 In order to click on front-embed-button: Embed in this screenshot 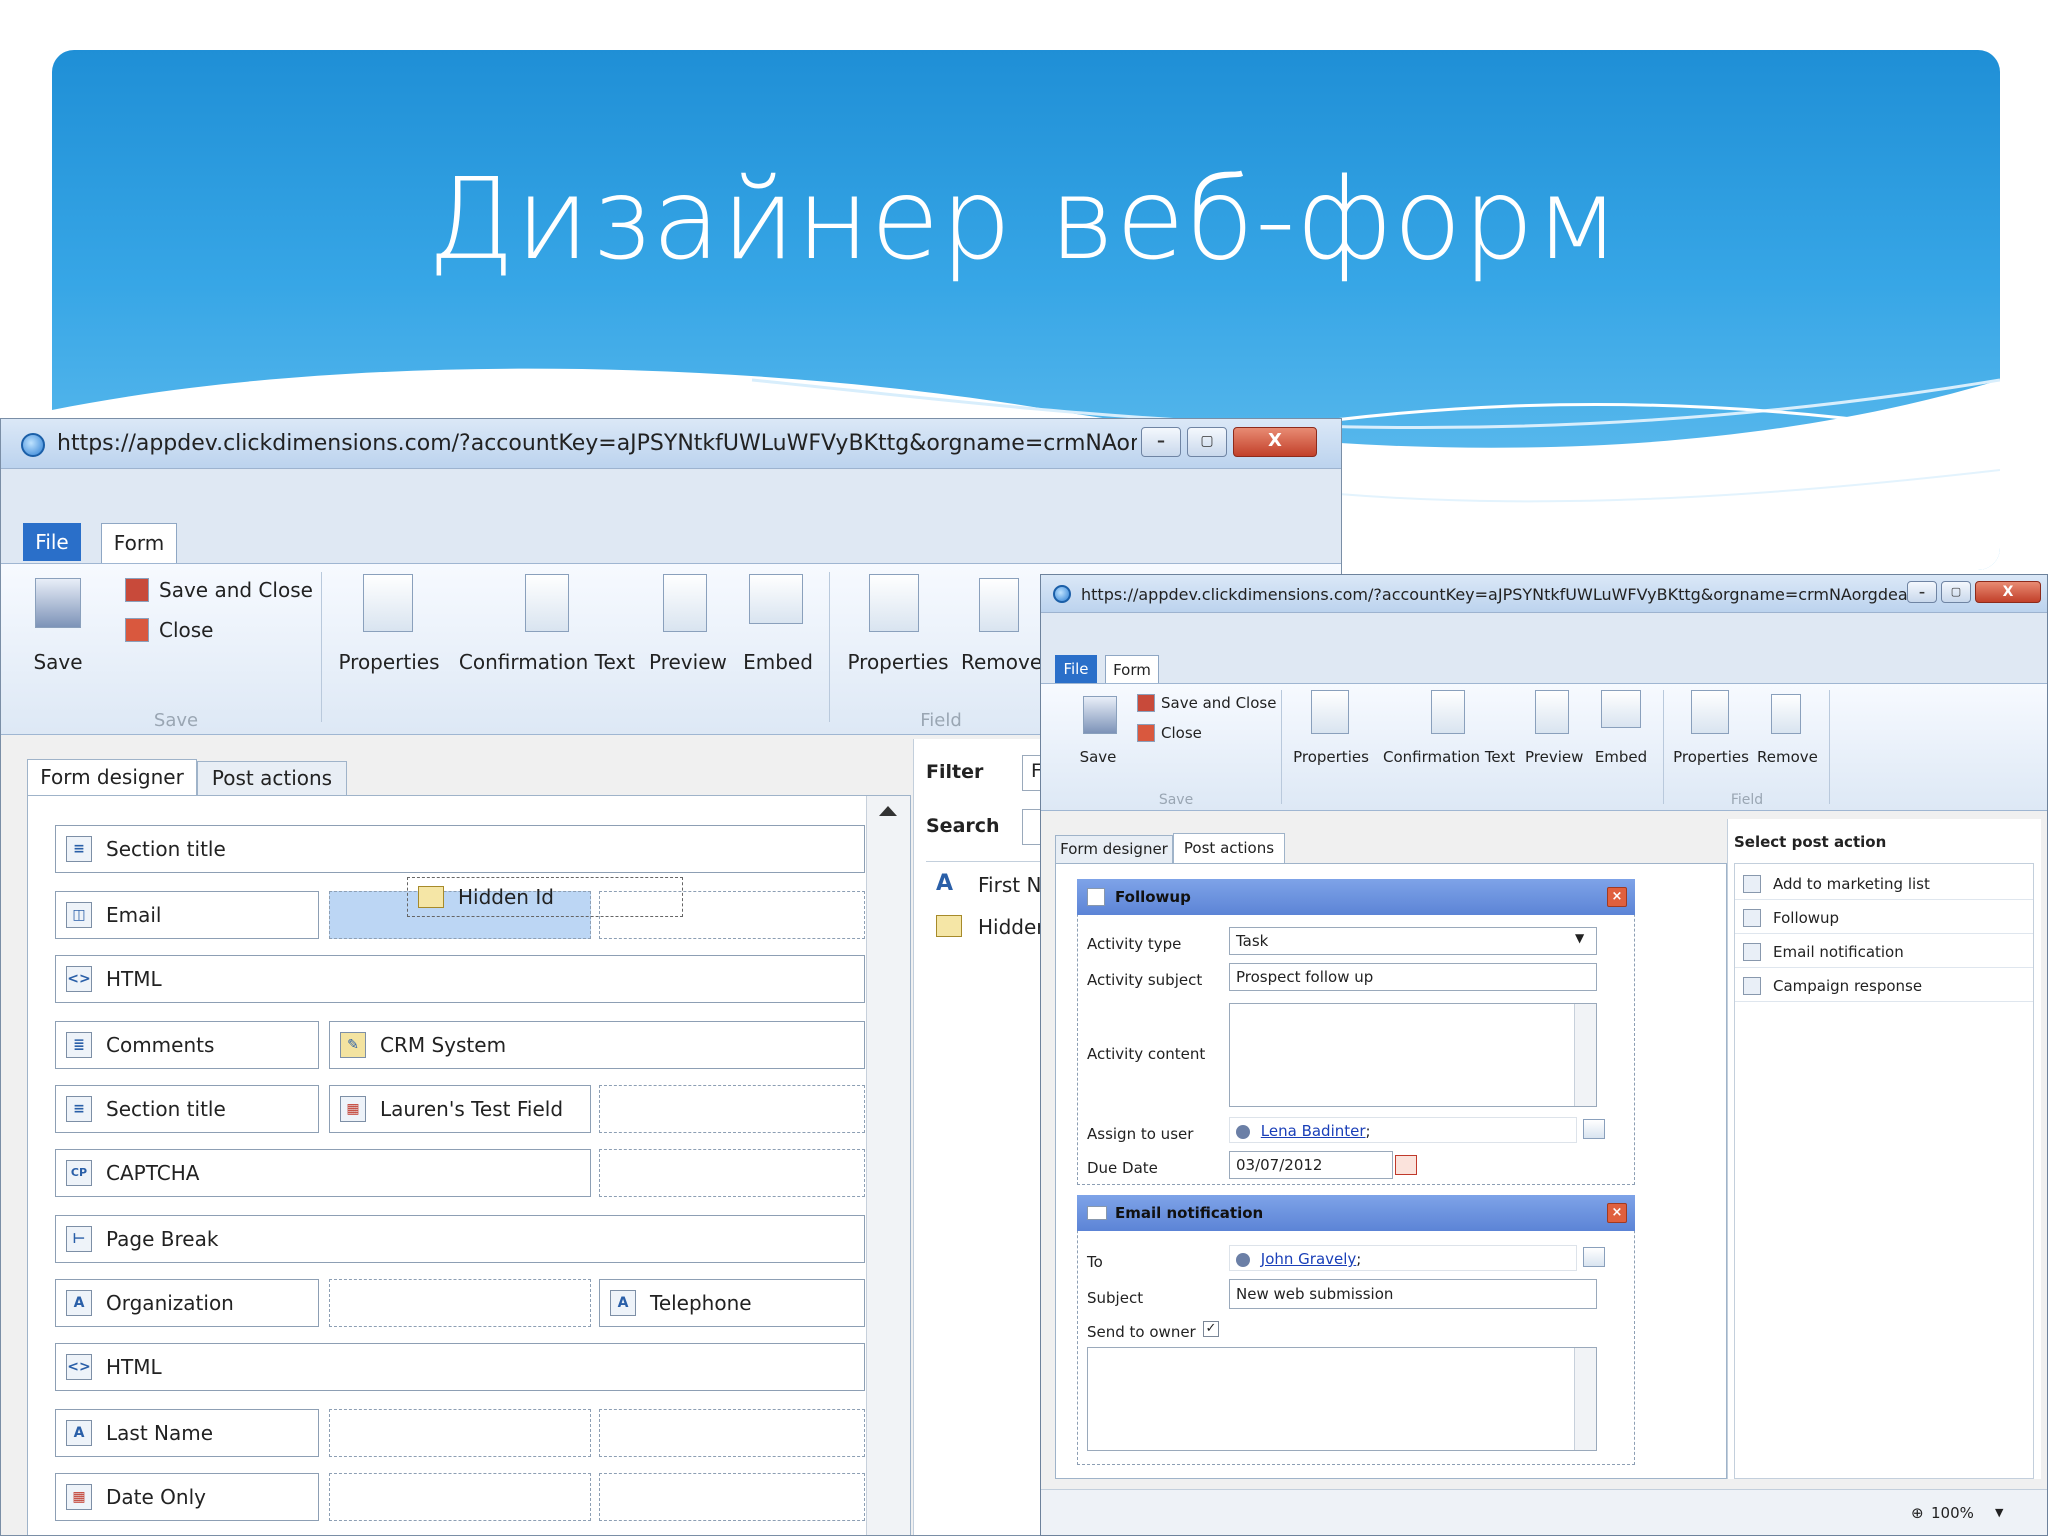, I will do `click(1621, 757)`.